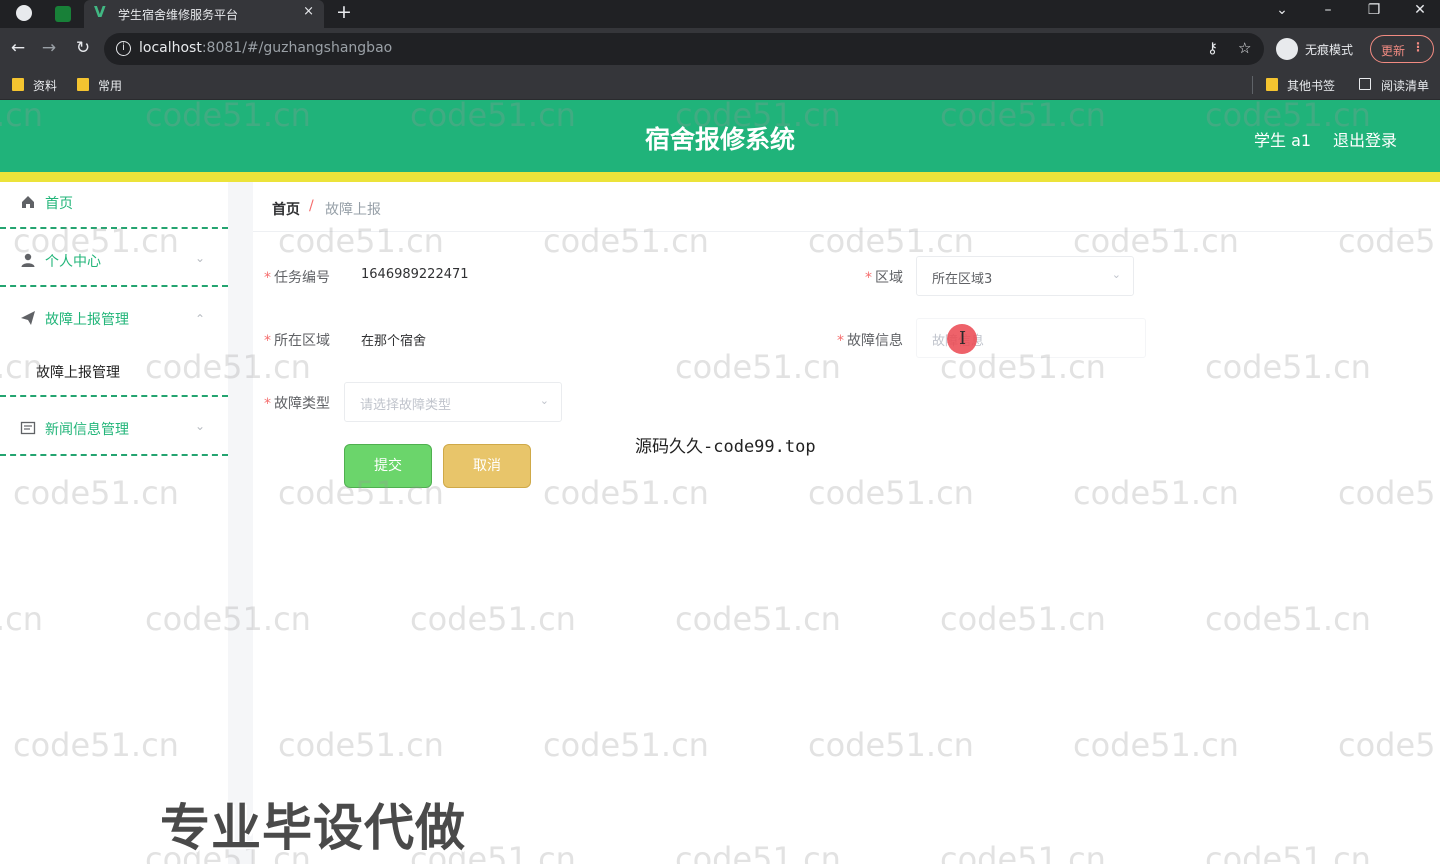  What do you see at coordinates (28, 202) in the screenshot?
I see `home-icon` at bounding box center [28, 202].